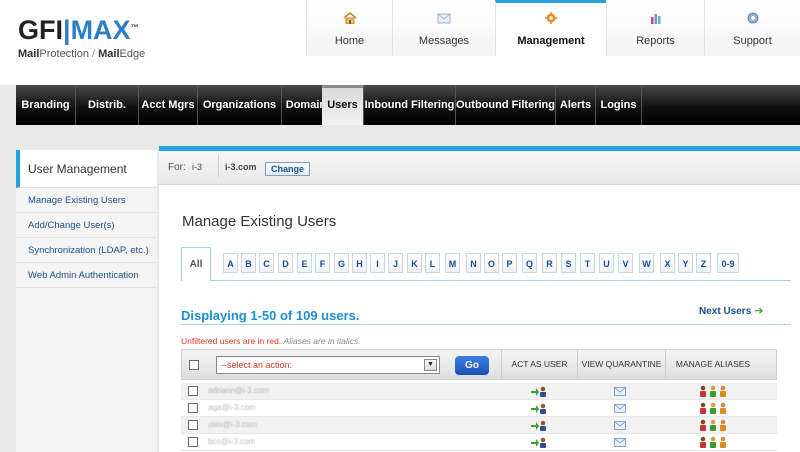 This screenshot has width=800, height=452. Describe the element at coordinates (86, 250) in the screenshot. I see `sidebar-item-synchronization: Synchronization (LDAP, etc.)` at that location.